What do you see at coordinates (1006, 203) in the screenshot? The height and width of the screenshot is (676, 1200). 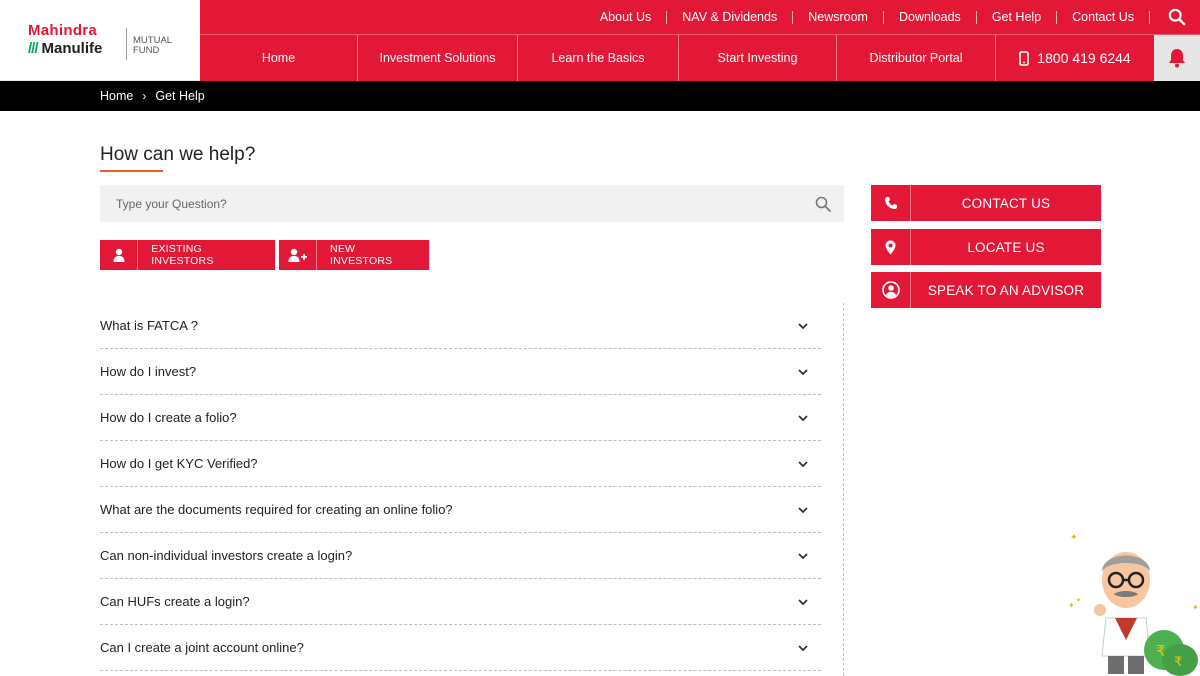 I see `contact-us-label: CONTACT US` at bounding box center [1006, 203].